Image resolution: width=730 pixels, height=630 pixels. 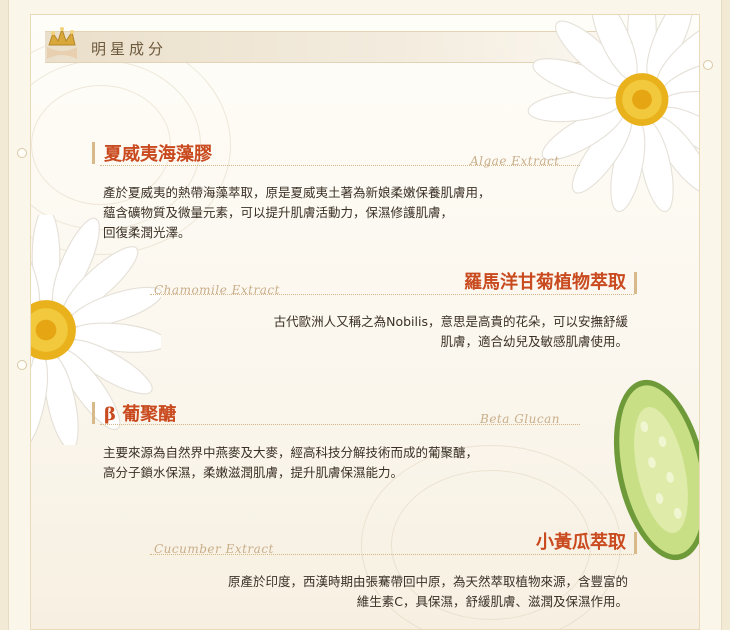 I want to click on section-2-title-marker, so click(x=635, y=283).